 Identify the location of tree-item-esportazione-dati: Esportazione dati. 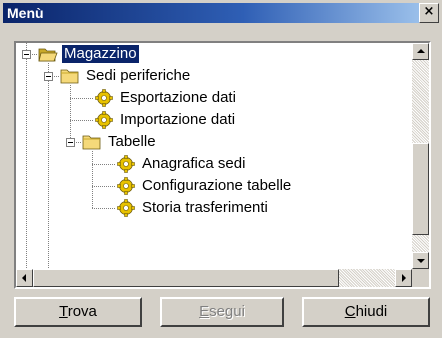
(166, 98).